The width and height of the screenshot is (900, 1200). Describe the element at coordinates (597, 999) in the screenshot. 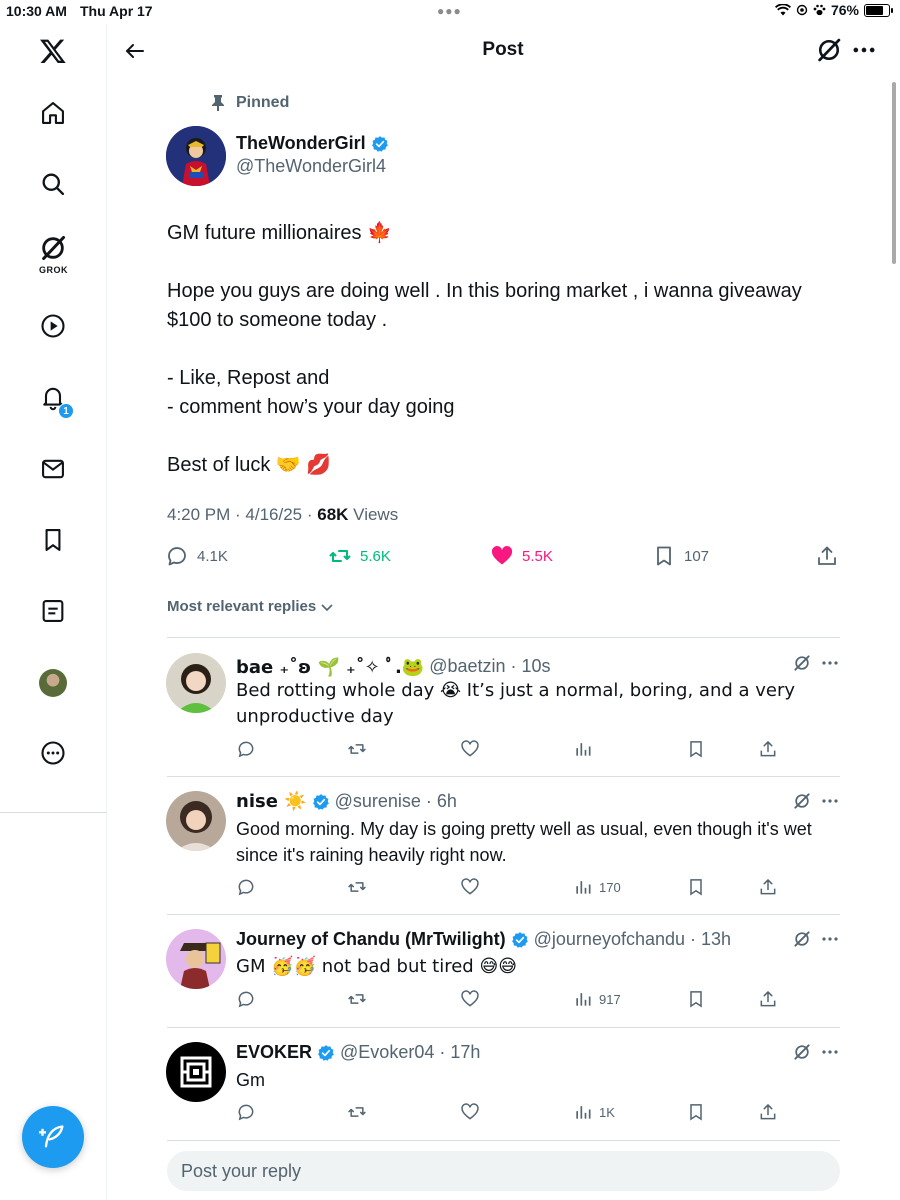

I see `views-button: 917` at that location.